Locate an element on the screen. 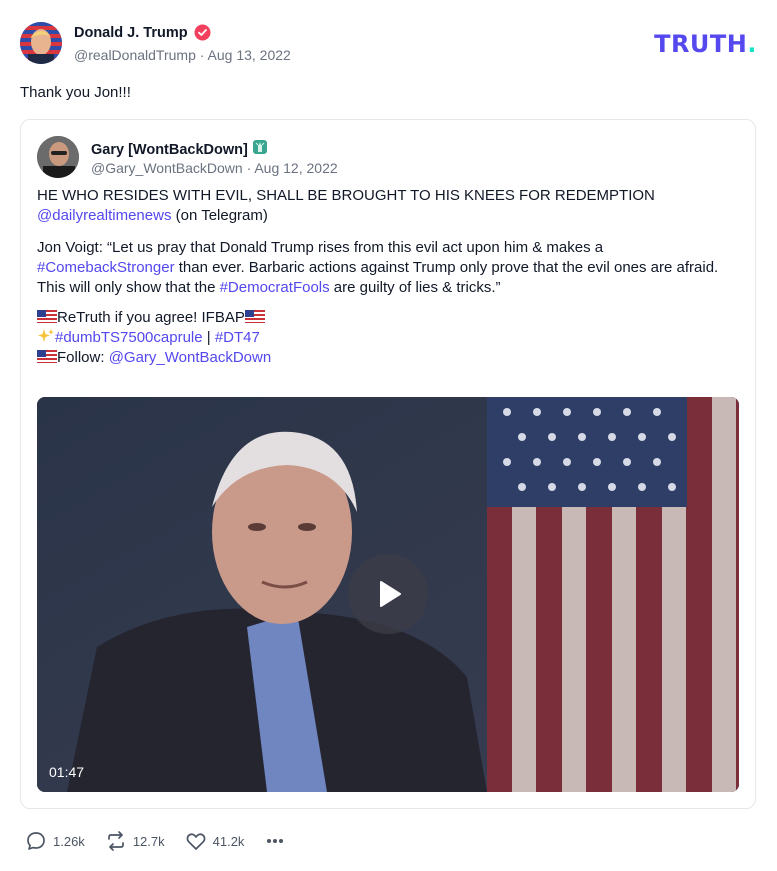  avatar is located at coordinates (41, 43).